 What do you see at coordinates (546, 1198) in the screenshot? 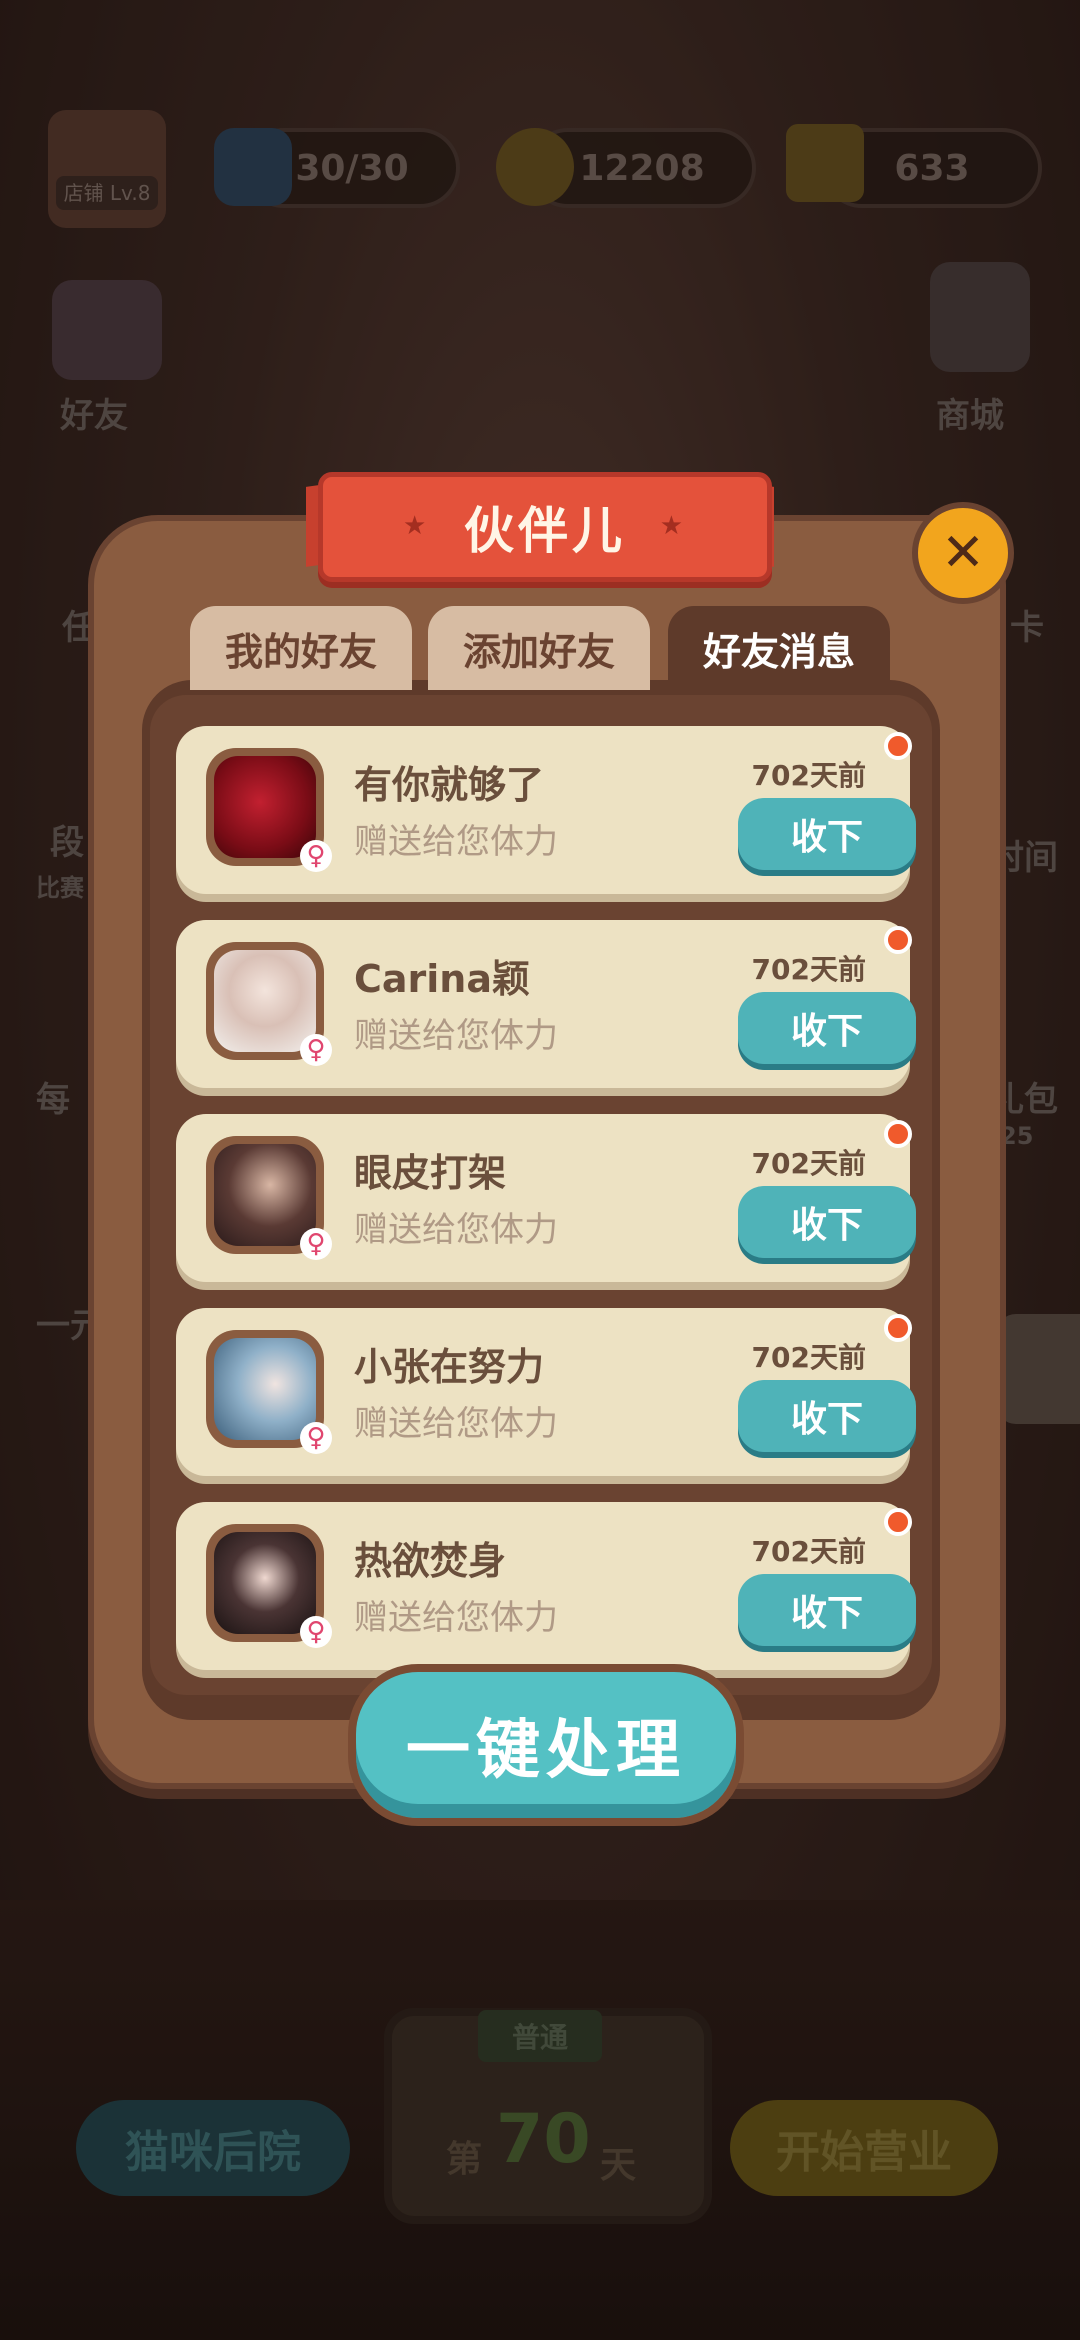
I see `message-card: ♀ 眼皮打架 赠送给您体力 702天前 收下` at bounding box center [546, 1198].